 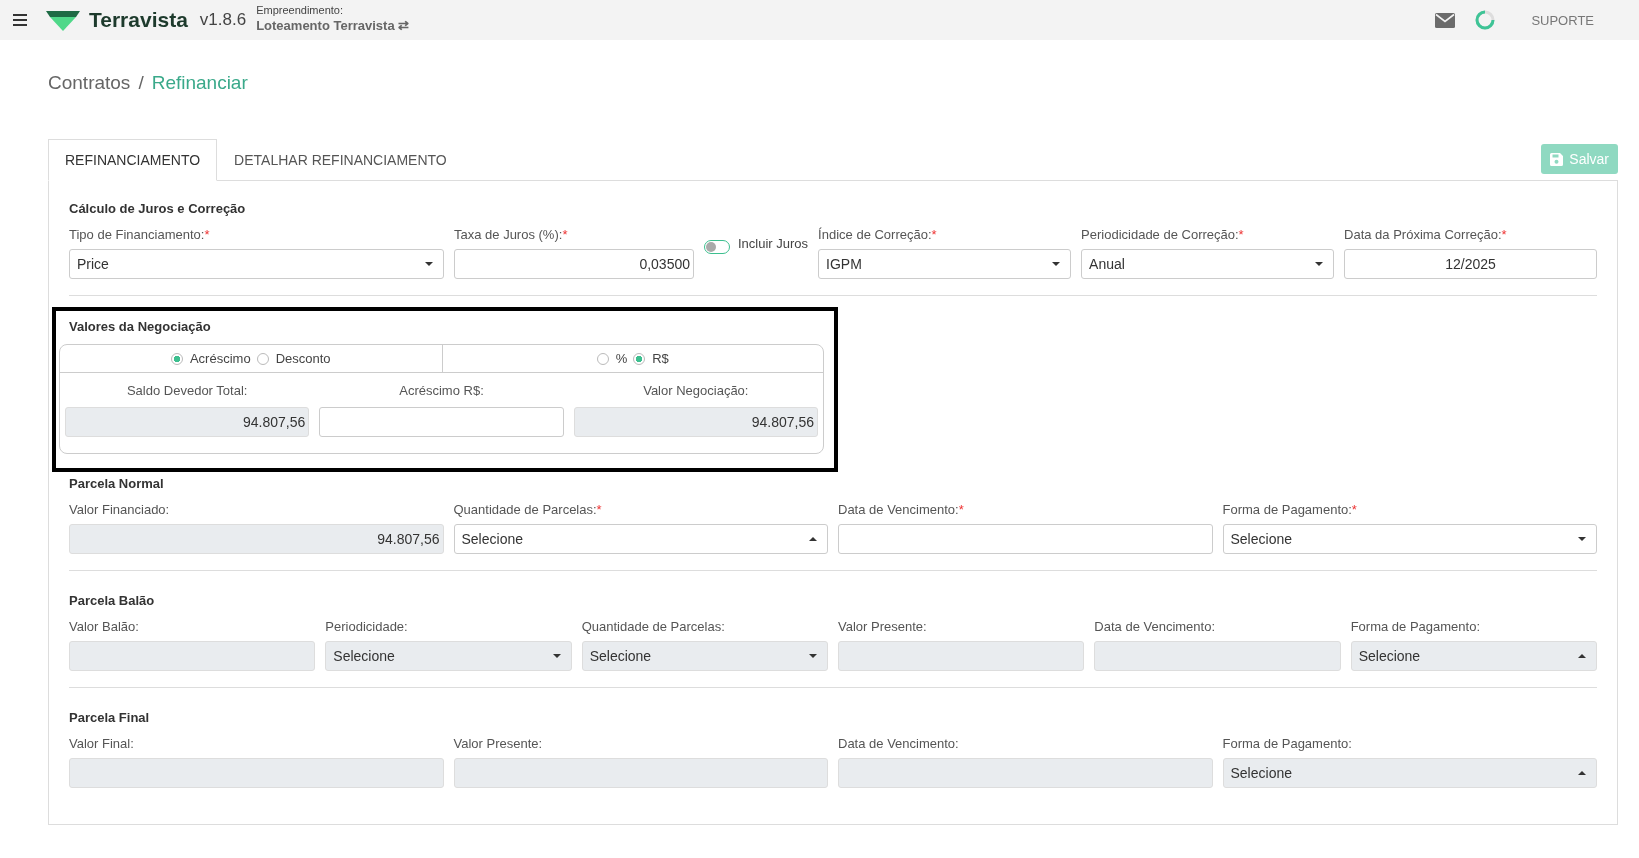 What do you see at coordinates (878, 235) in the screenshot?
I see `field-label: Índice de Correção:*` at bounding box center [878, 235].